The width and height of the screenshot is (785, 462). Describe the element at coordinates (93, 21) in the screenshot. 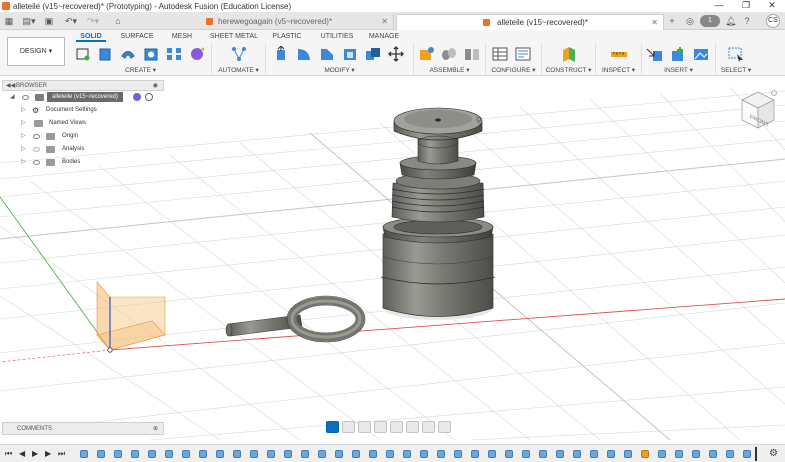

I see `redo-icon: ↷▾` at that location.